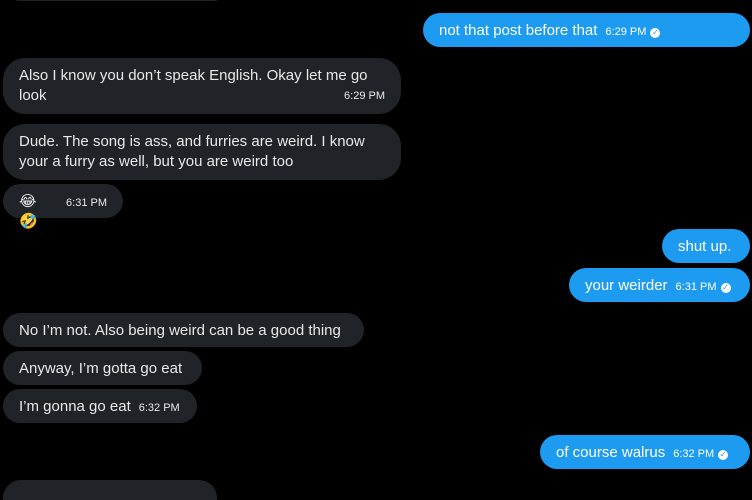 The width and height of the screenshot is (752, 500). Describe the element at coordinates (117, 0) in the screenshot. I see `message-bubble-cropped-top` at that location.